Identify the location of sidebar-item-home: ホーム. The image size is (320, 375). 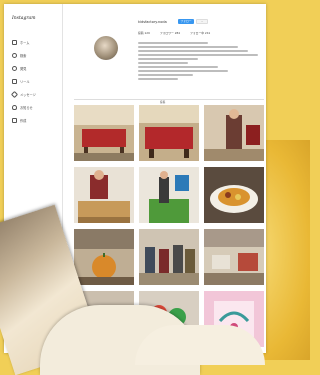
(20, 42).